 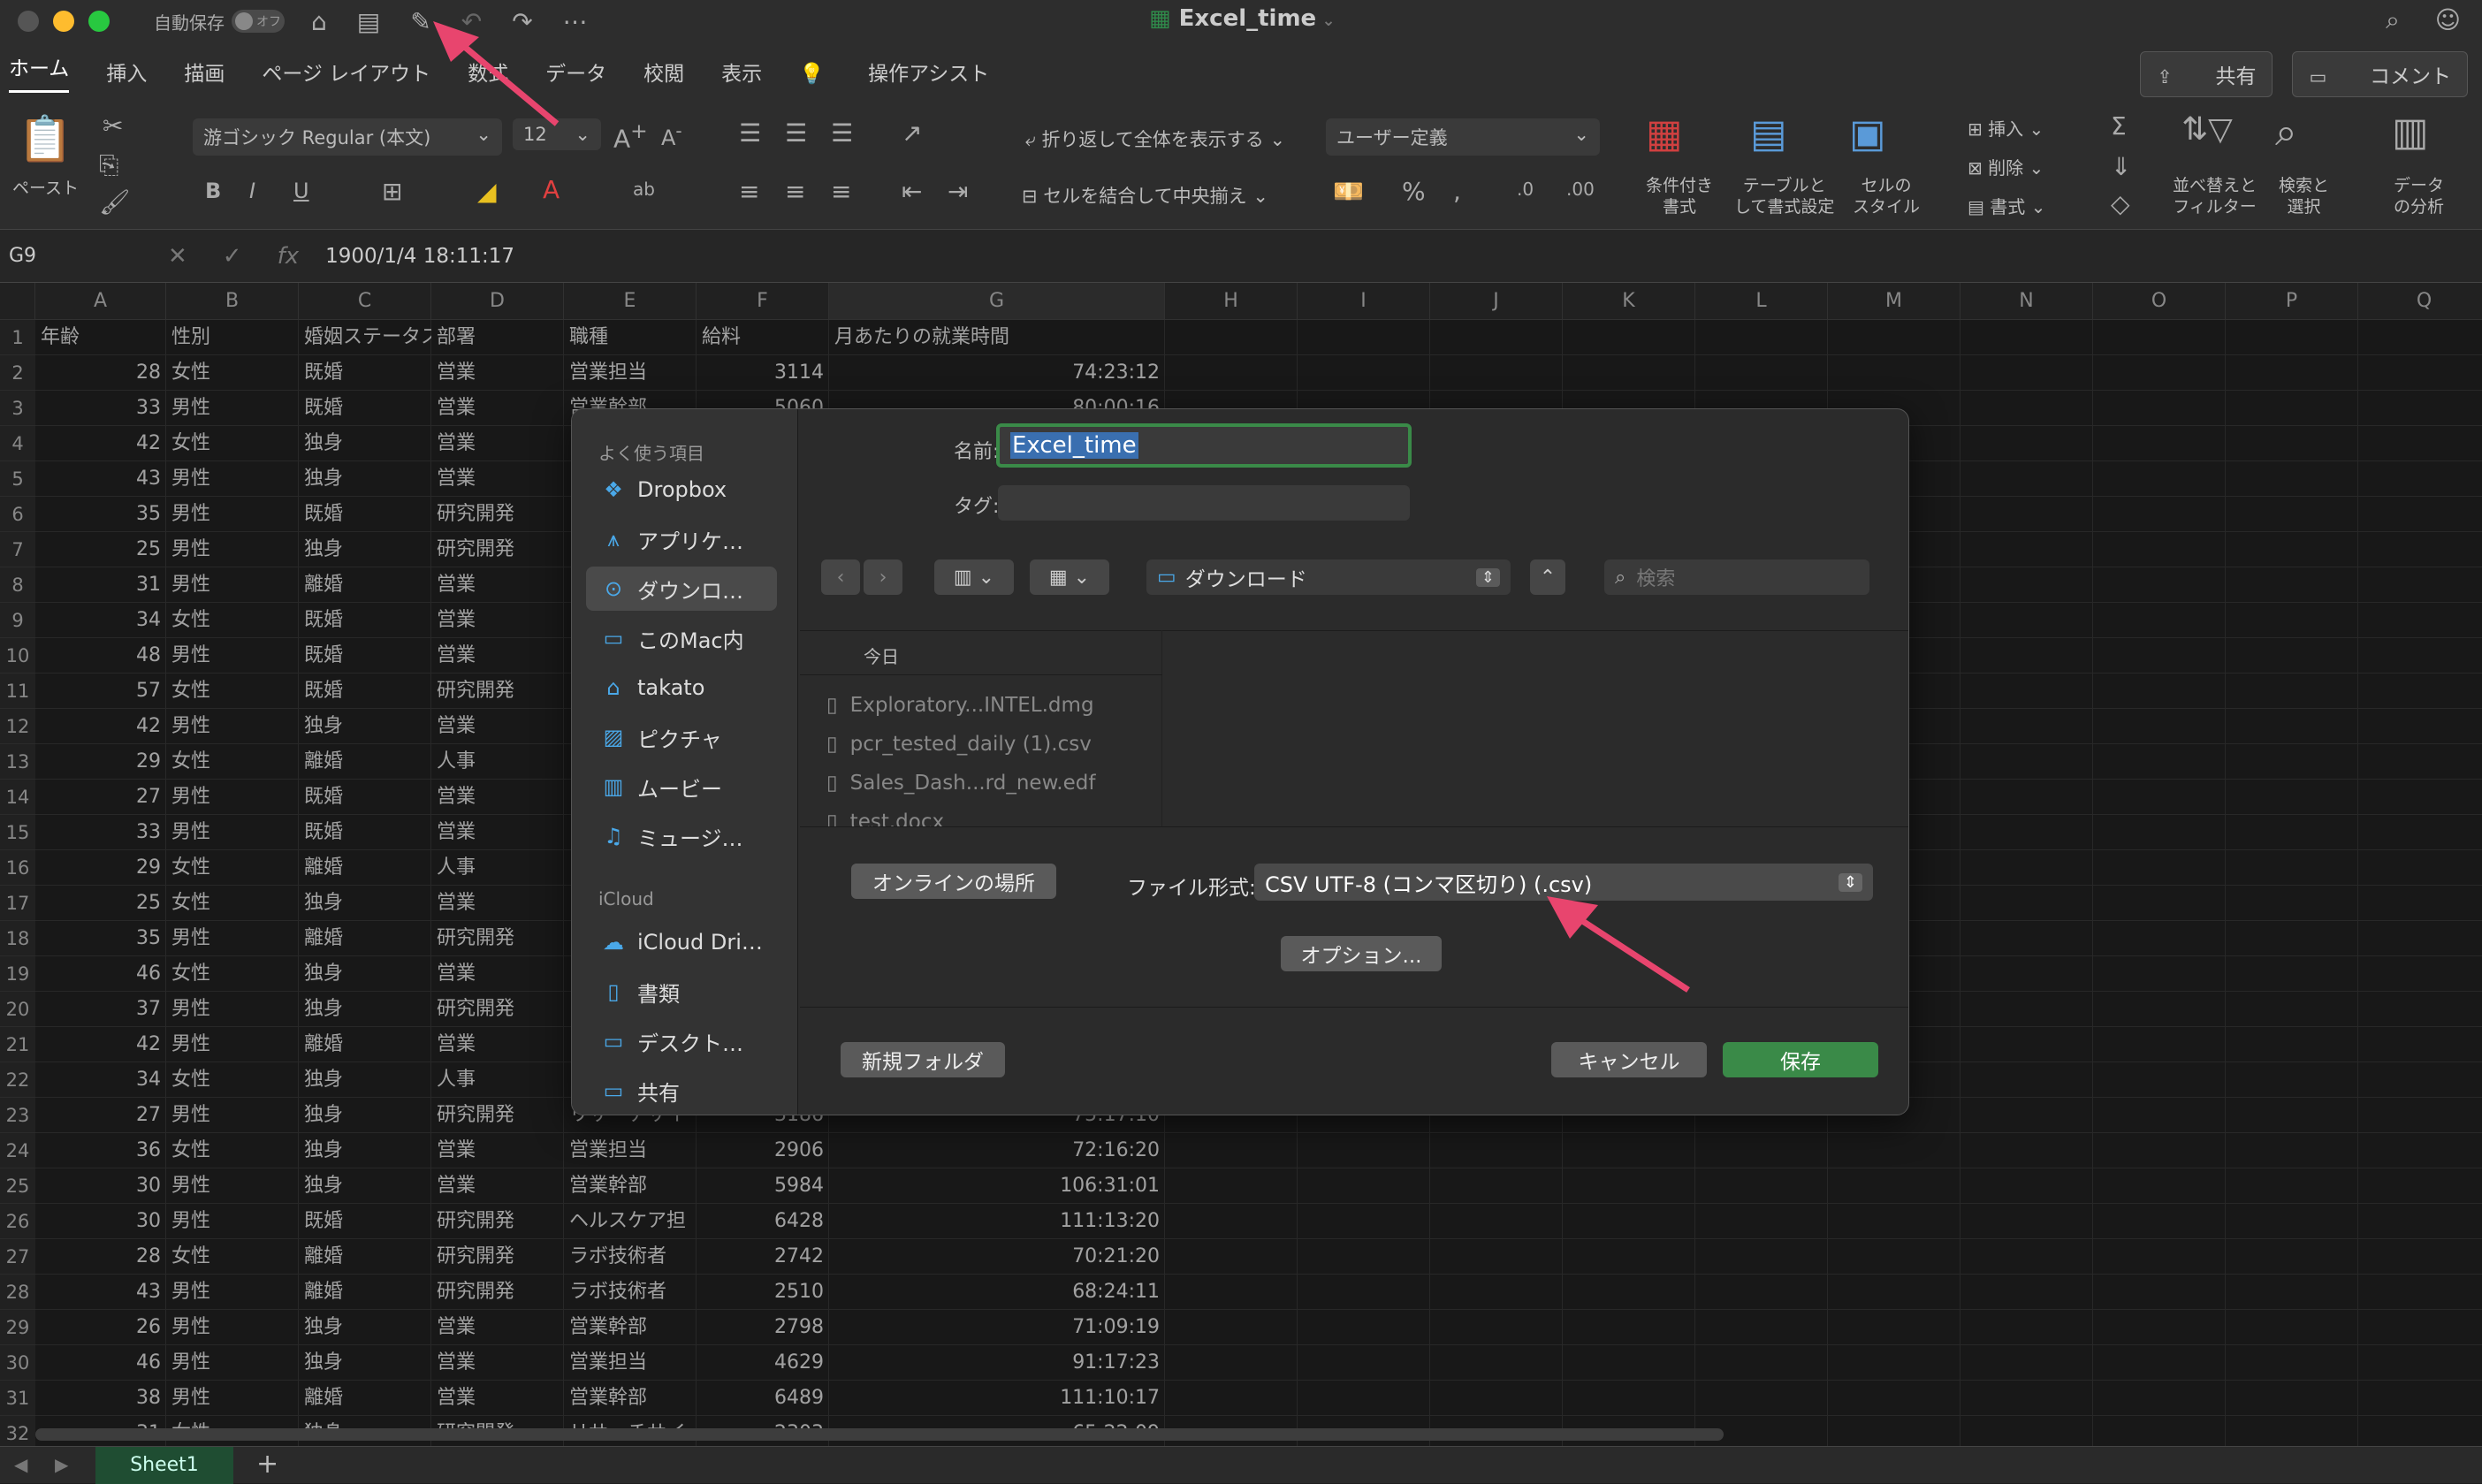 I want to click on tab-insert: 挿入, so click(x=127, y=72).